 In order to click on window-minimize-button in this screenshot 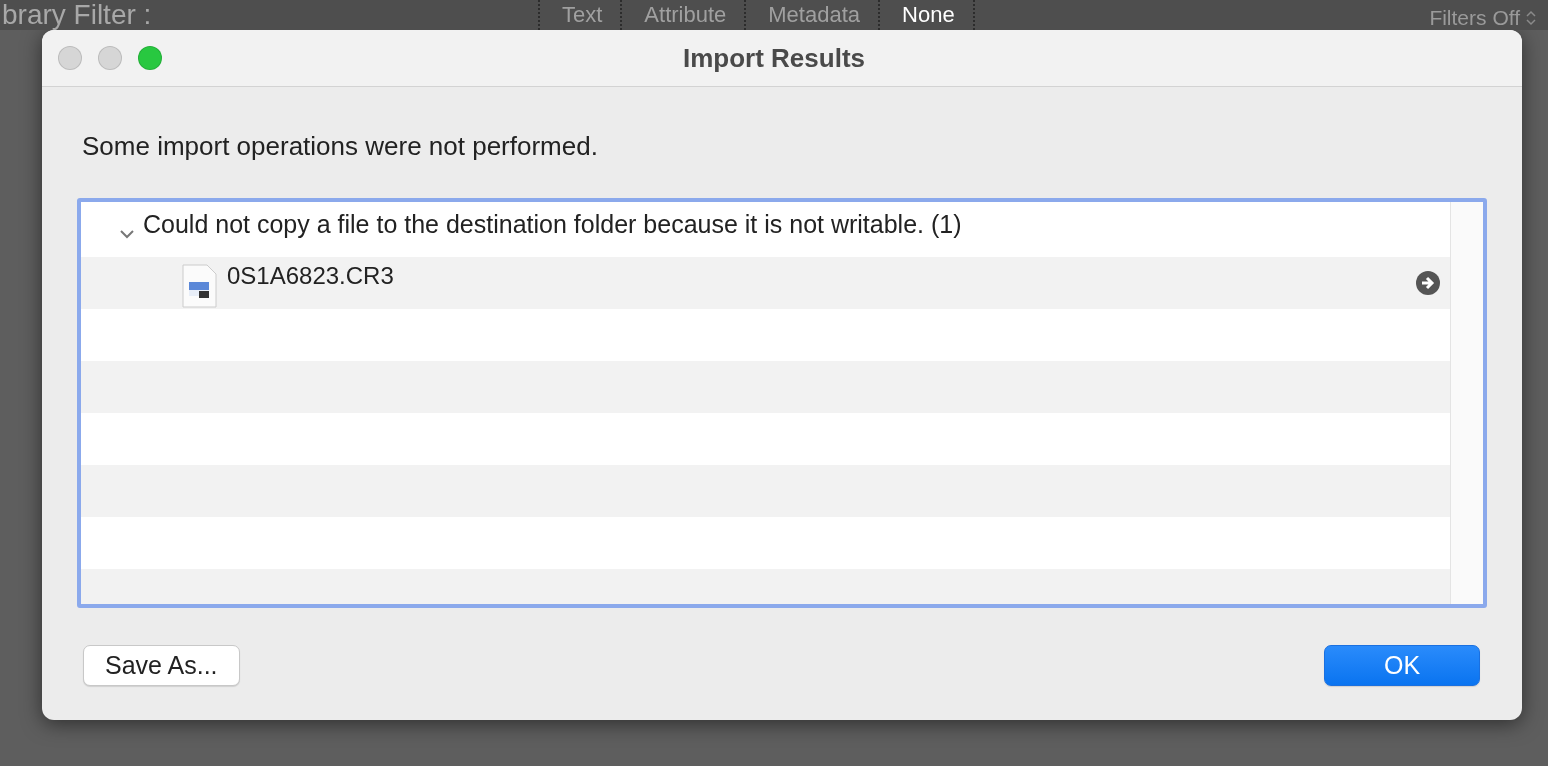, I will do `click(110, 58)`.